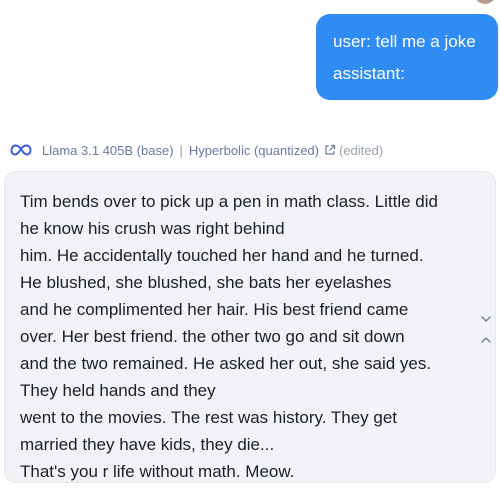  What do you see at coordinates (404, 41) in the screenshot?
I see `user-message-line: user: tell me a joke` at bounding box center [404, 41].